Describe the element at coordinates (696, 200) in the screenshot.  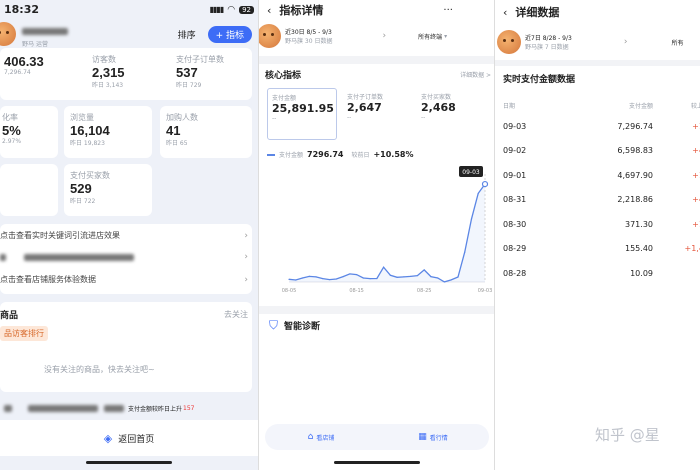
I see `cell-change: +49` at that location.